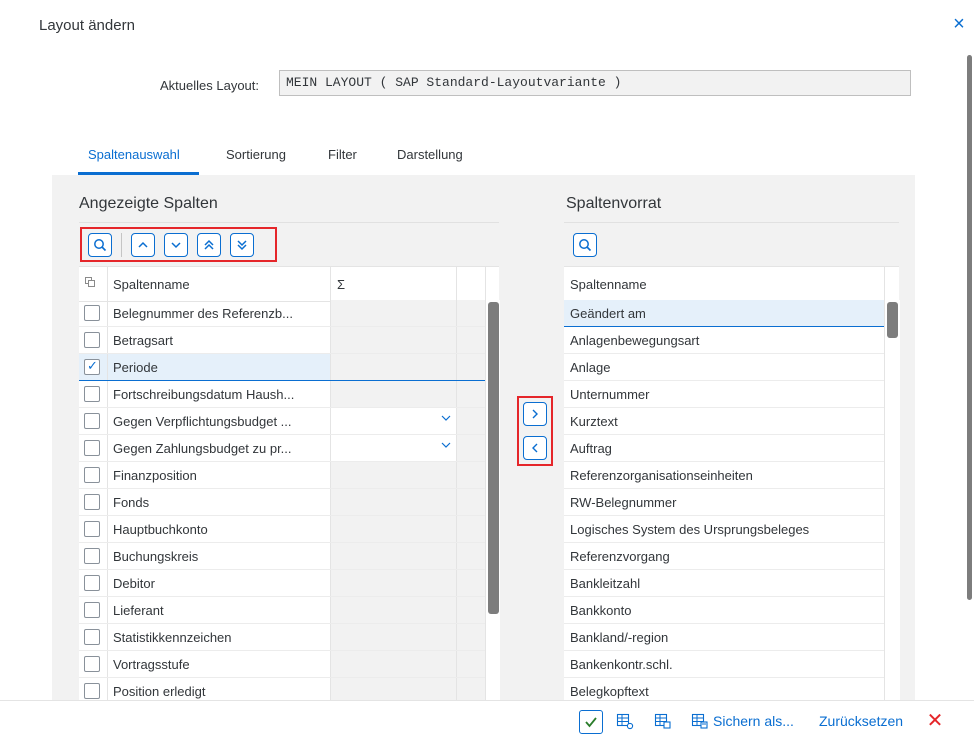 This screenshot has width=974, height=738. I want to click on table-row: Statistikkennzeichen, so click(282, 637).